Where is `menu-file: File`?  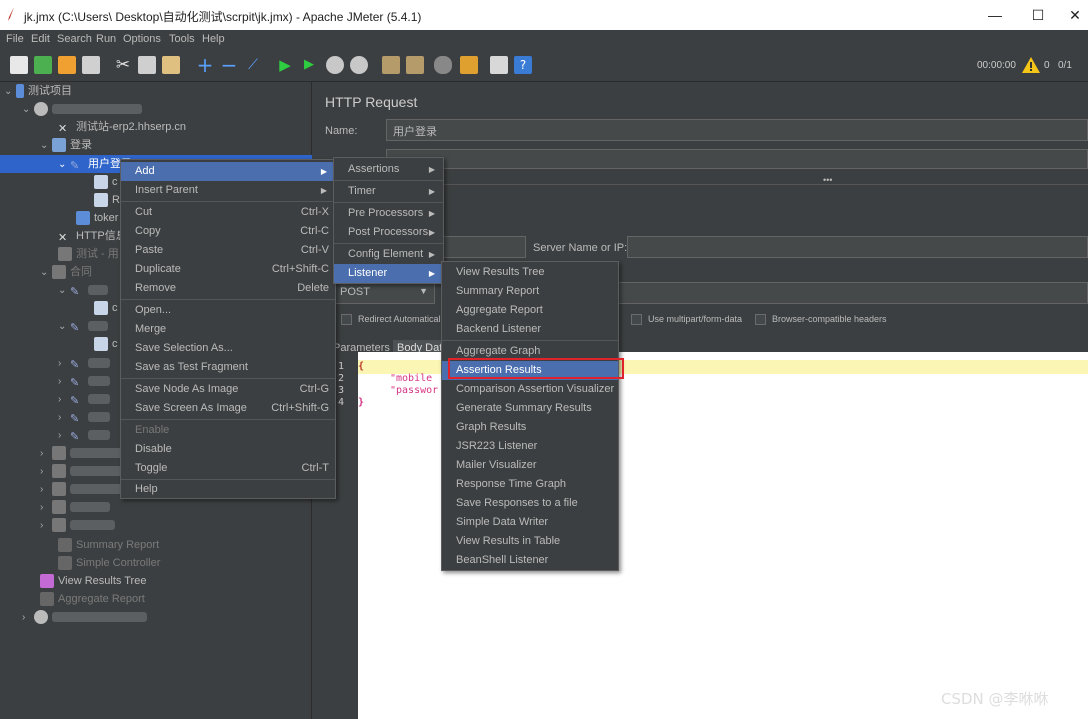 menu-file: File is located at coordinates (15, 39).